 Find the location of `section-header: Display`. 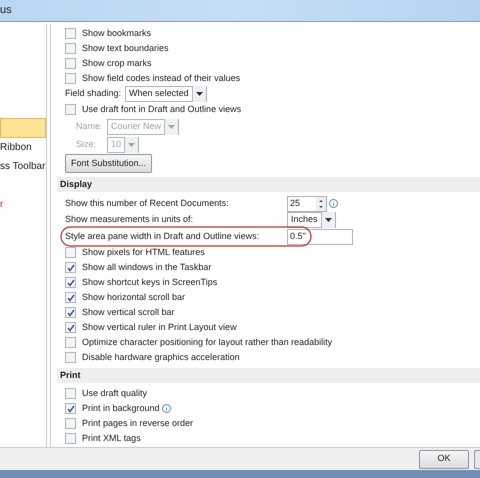

section-header: Display is located at coordinates (268, 184).